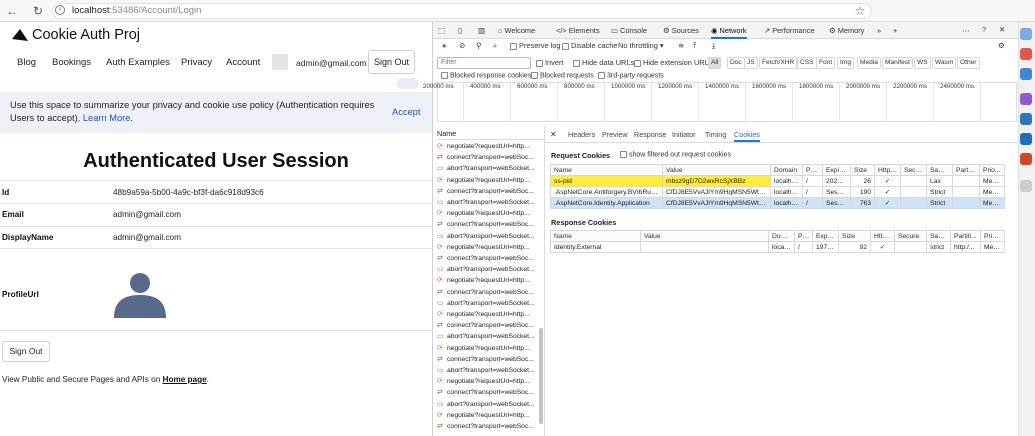  I want to click on subtab-preview: Preview, so click(615, 135).